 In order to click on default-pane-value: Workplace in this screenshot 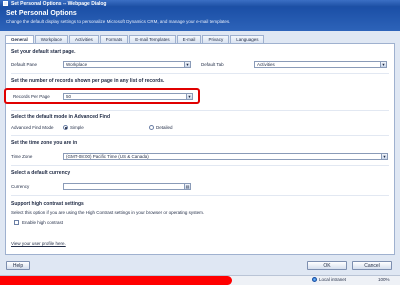, I will do `click(77, 64)`.